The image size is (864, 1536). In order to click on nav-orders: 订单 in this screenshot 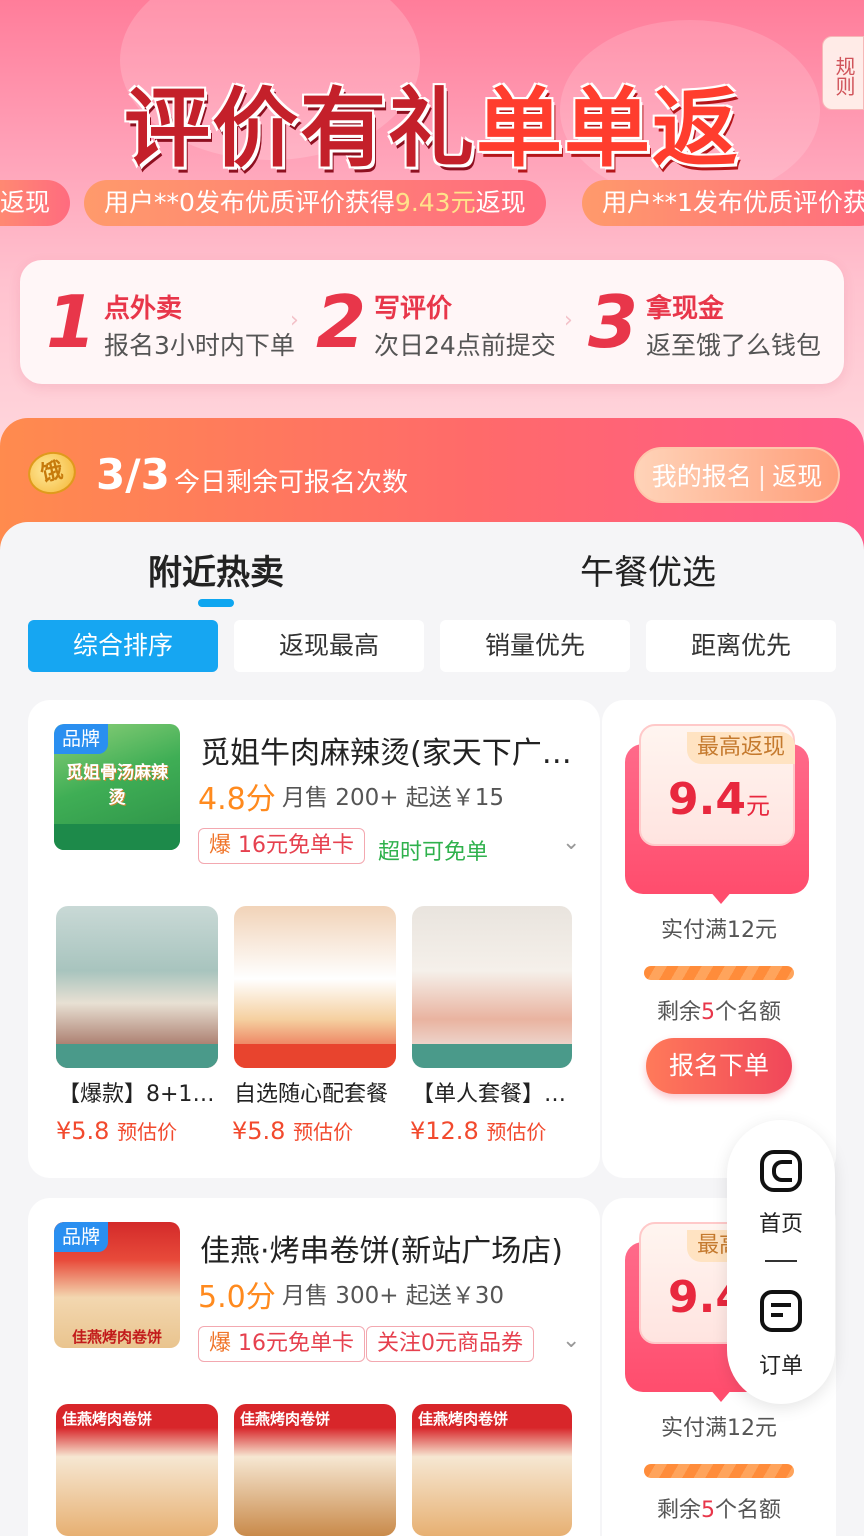, I will do `click(781, 1334)`.